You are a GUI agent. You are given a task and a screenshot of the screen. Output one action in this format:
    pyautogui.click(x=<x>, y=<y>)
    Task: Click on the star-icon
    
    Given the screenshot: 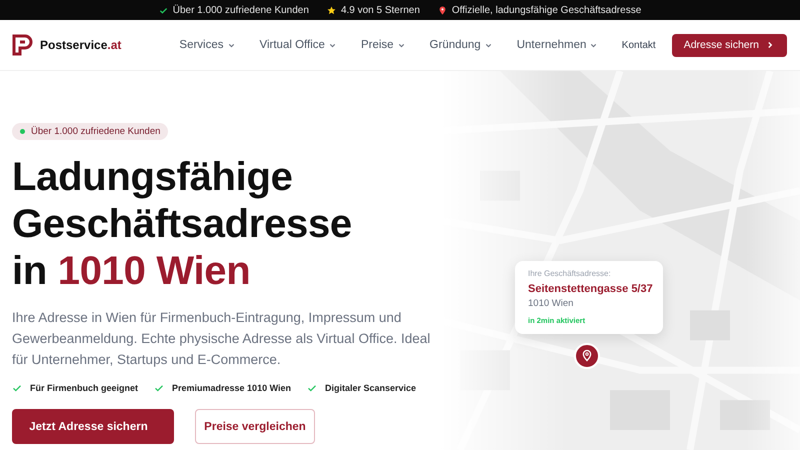 What is the action you would take?
    pyautogui.click(x=331, y=10)
    